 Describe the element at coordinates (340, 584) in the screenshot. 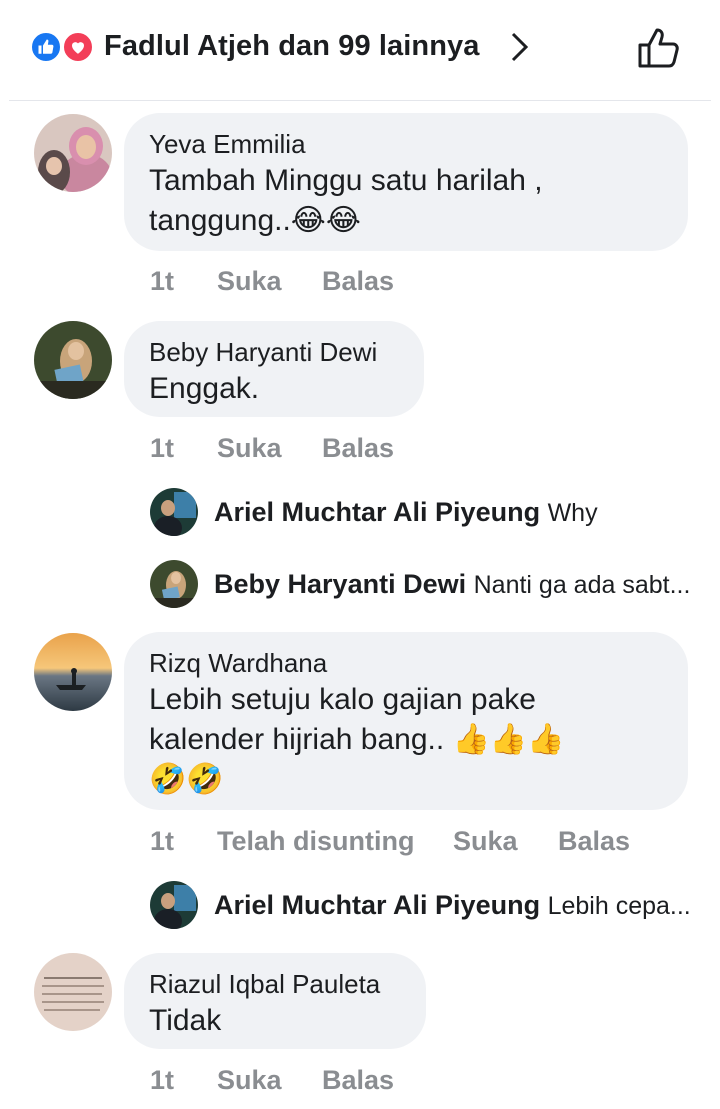

I see `reply-author: Beby Haryanti Dewi` at that location.